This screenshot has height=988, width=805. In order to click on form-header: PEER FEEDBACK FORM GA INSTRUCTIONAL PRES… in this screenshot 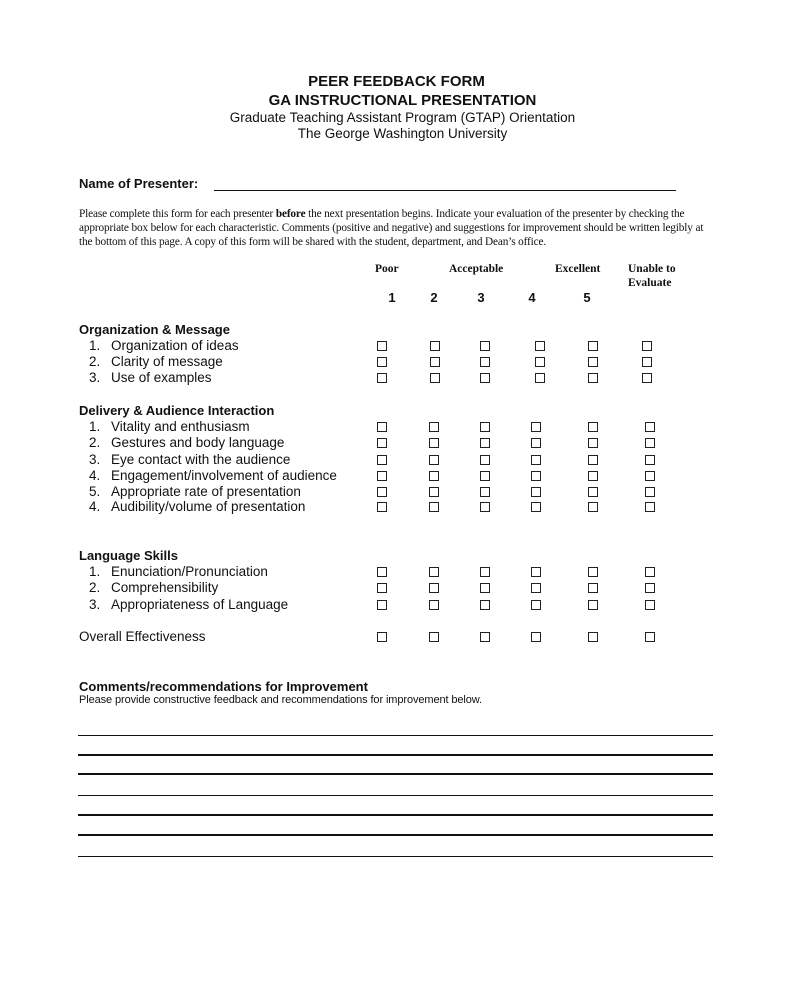, I will do `click(402, 107)`.